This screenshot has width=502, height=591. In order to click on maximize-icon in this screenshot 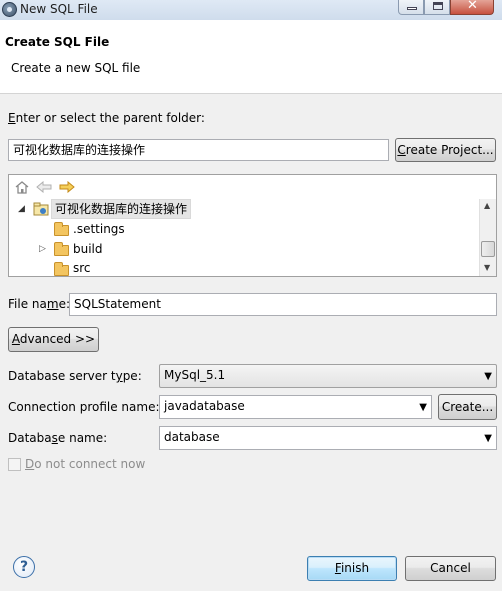, I will do `click(438, 6)`.